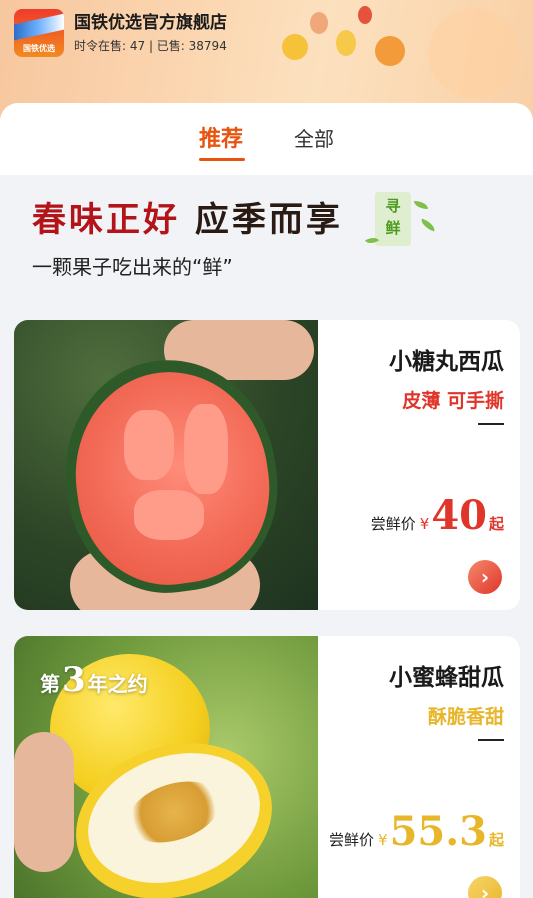 Image resolution: width=533 pixels, height=898 pixels. What do you see at coordinates (268, 220) in the screenshot?
I see `banner-title-part2: 应季而享` at bounding box center [268, 220].